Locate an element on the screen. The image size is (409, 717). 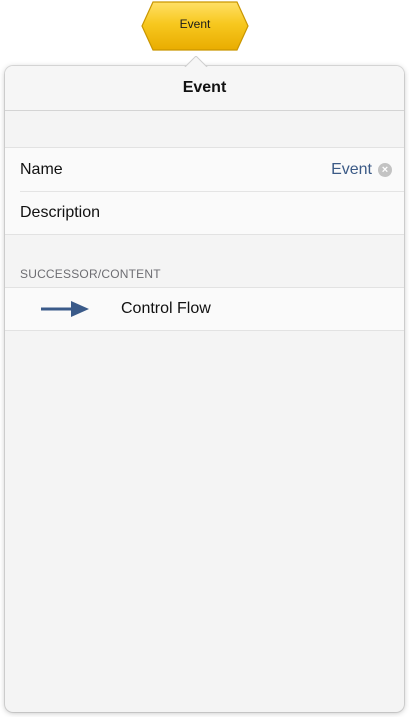
control-flow-label: Control Flow is located at coordinates (166, 308).